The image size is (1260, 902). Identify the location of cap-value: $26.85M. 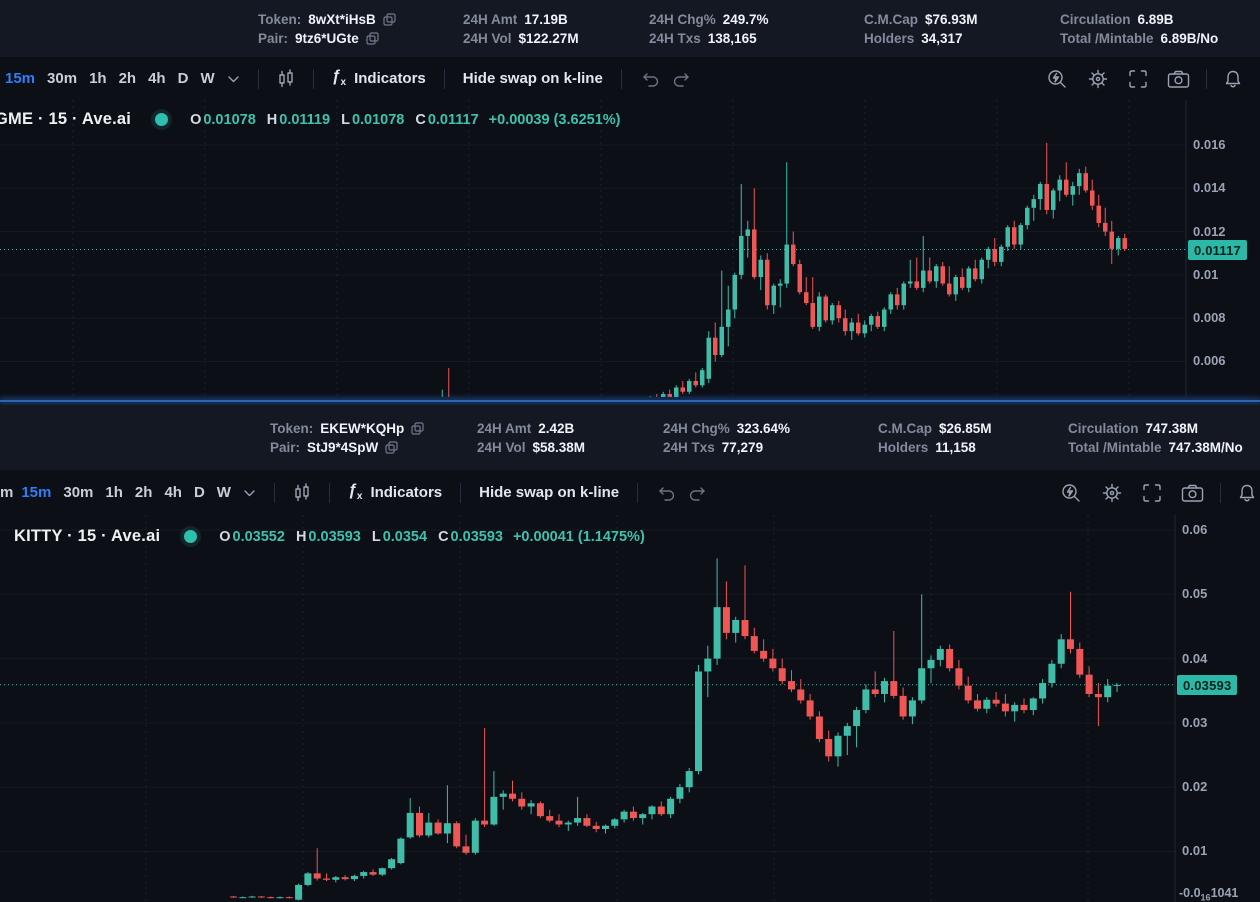
(965, 428).